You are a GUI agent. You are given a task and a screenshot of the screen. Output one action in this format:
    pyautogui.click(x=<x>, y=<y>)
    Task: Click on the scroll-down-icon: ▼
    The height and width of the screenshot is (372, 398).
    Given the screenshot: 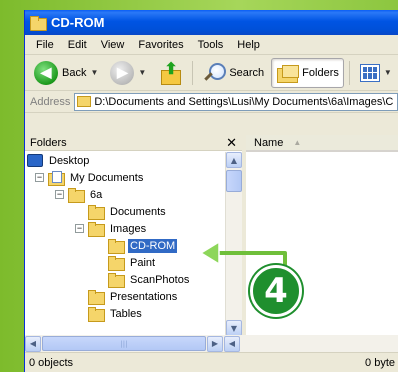 What is the action you would take?
    pyautogui.click(x=234, y=328)
    